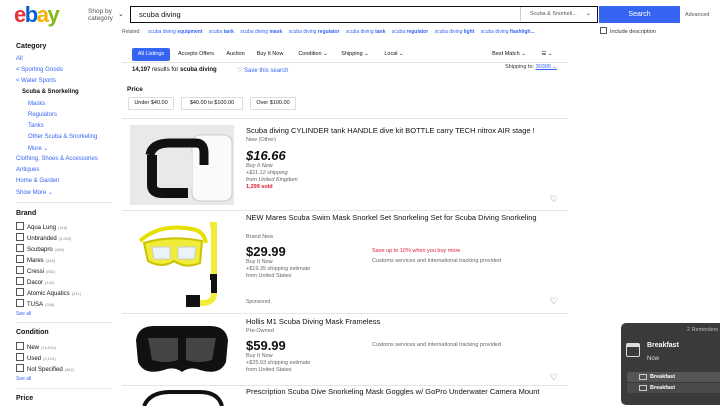 The height and width of the screenshot is (411, 720). Describe the element at coordinates (32, 332) in the screenshot. I see `condition-heading: Condition` at that location.